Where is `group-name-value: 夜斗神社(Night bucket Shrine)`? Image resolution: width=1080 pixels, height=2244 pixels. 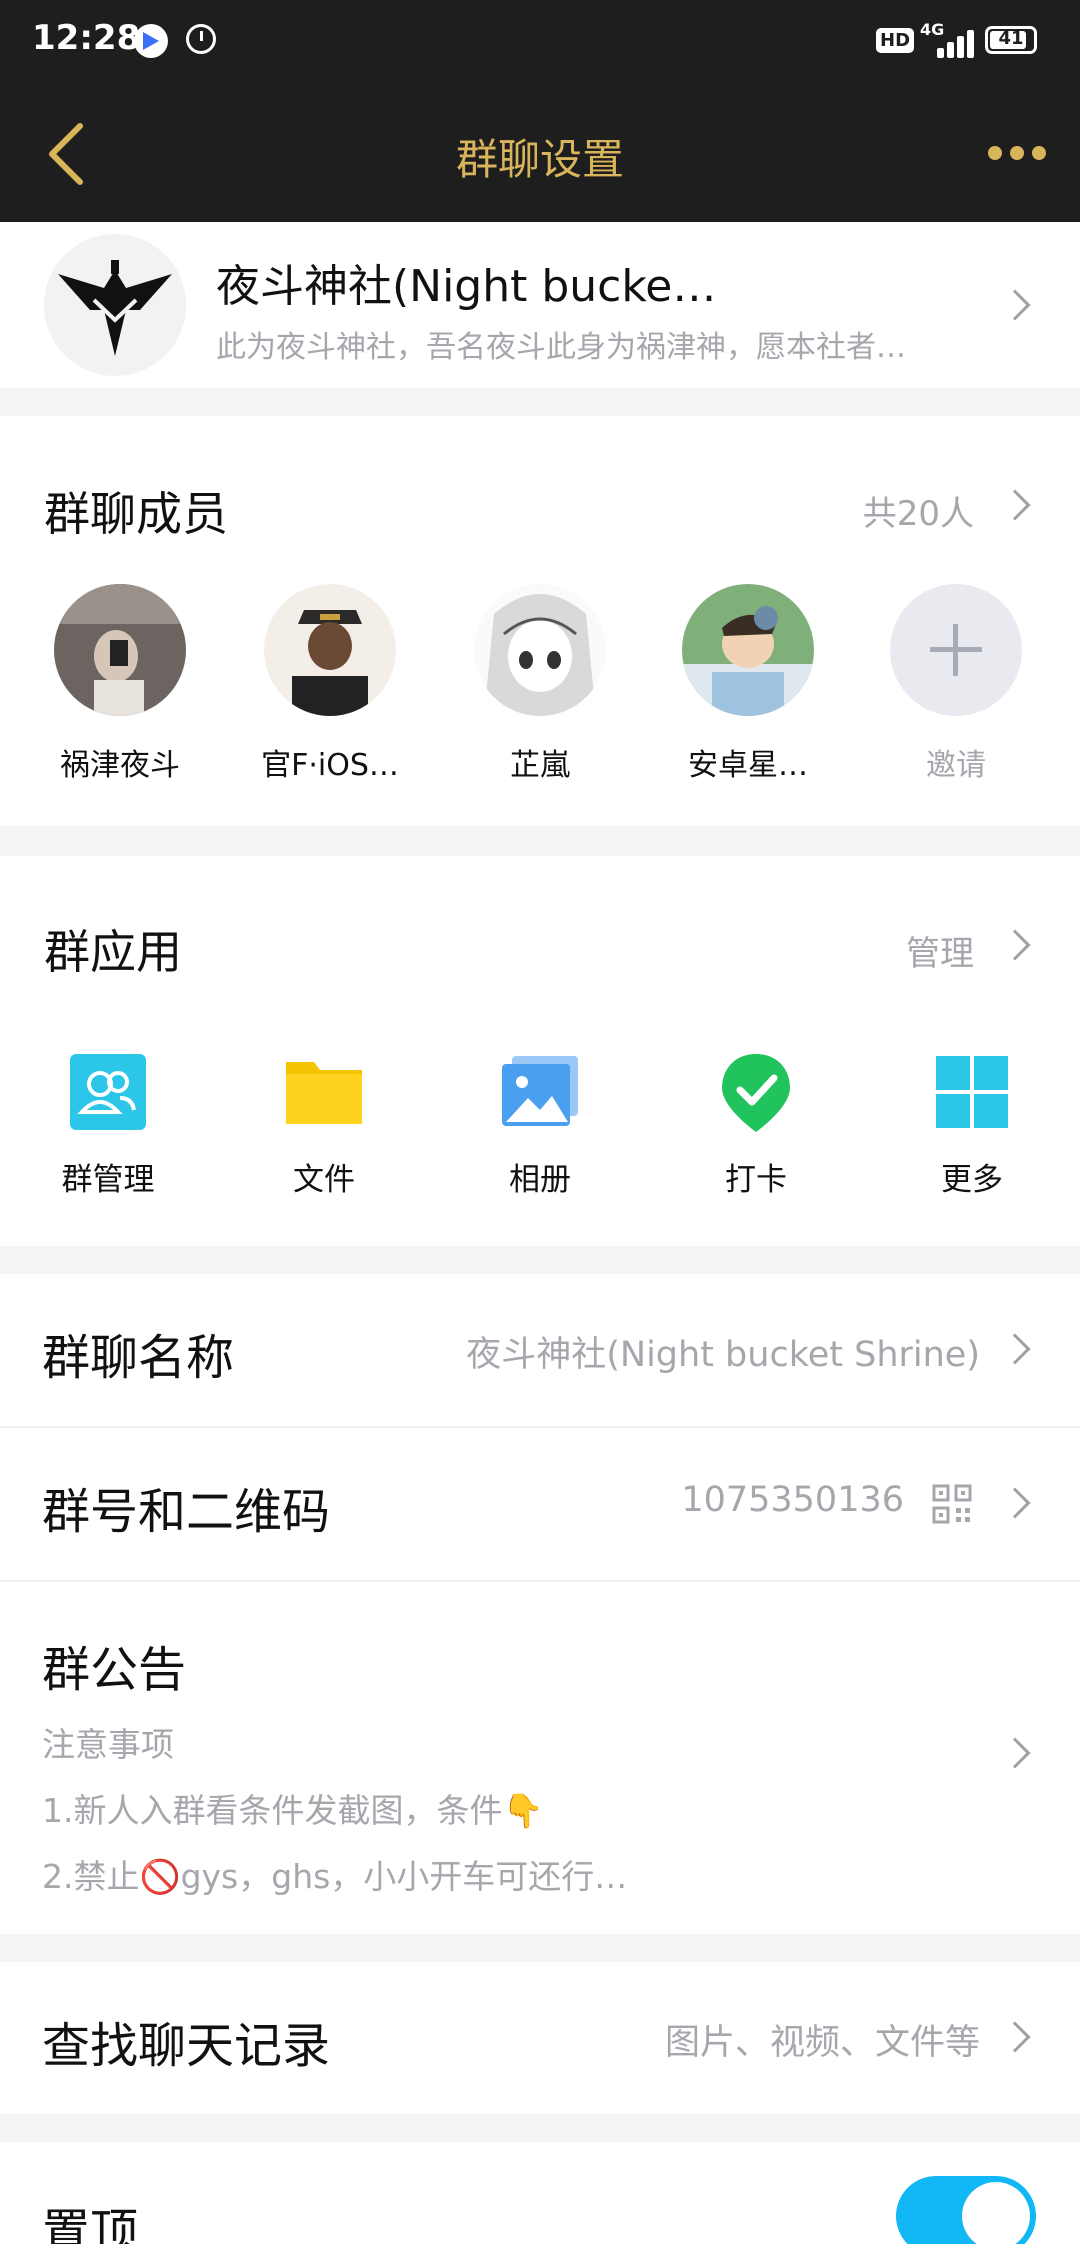
group-name-value: 夜斗神社(Night bucket Shrine) is located at coordinates (723, 1355).